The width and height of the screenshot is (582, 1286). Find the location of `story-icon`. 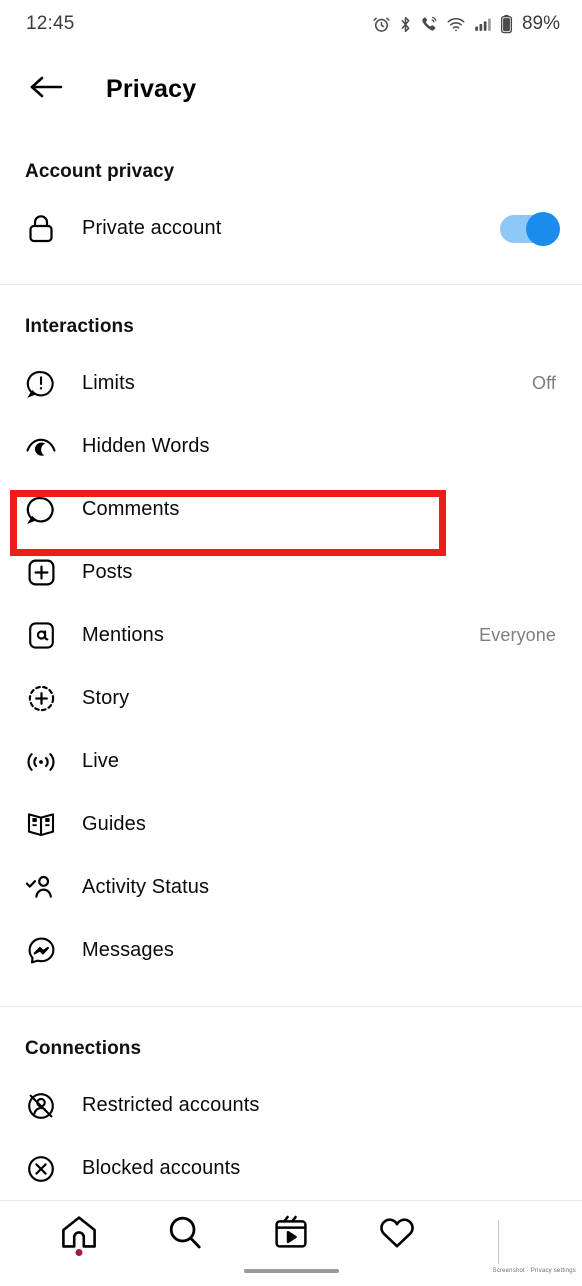

story-icon is located at coordinates (41, 698).